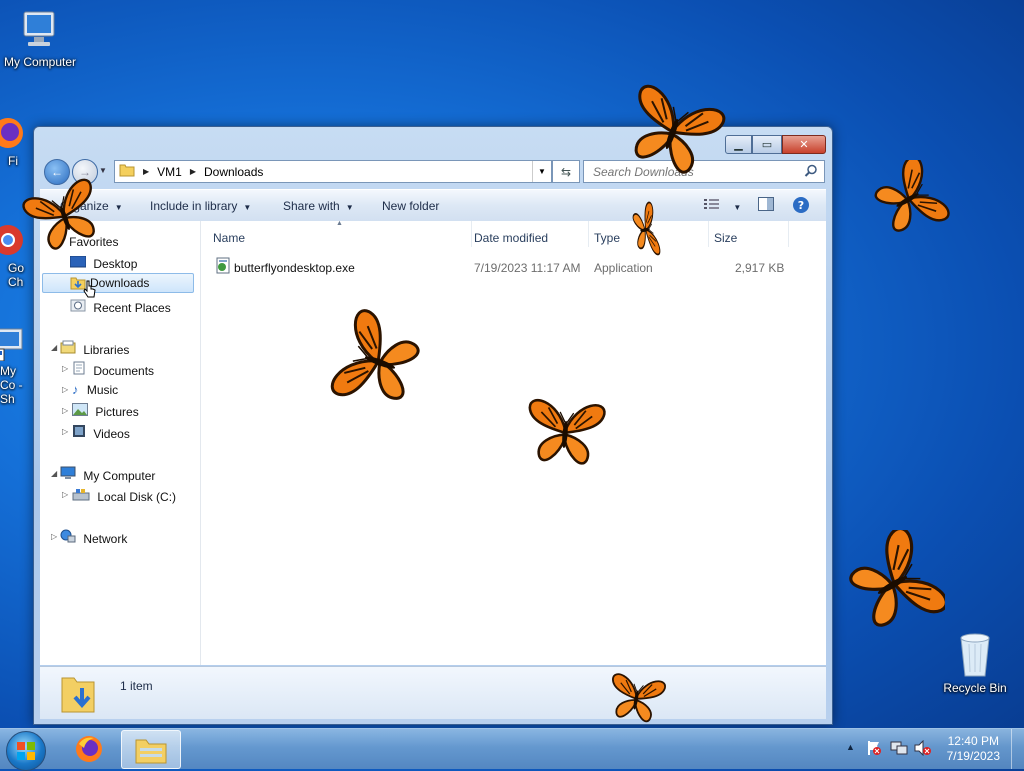 The height and width of the screenshot is (771, 1024). Describe the element at coordinates (738, 145) in the screenshot. I see `minimize-icon: ▁` at that location.